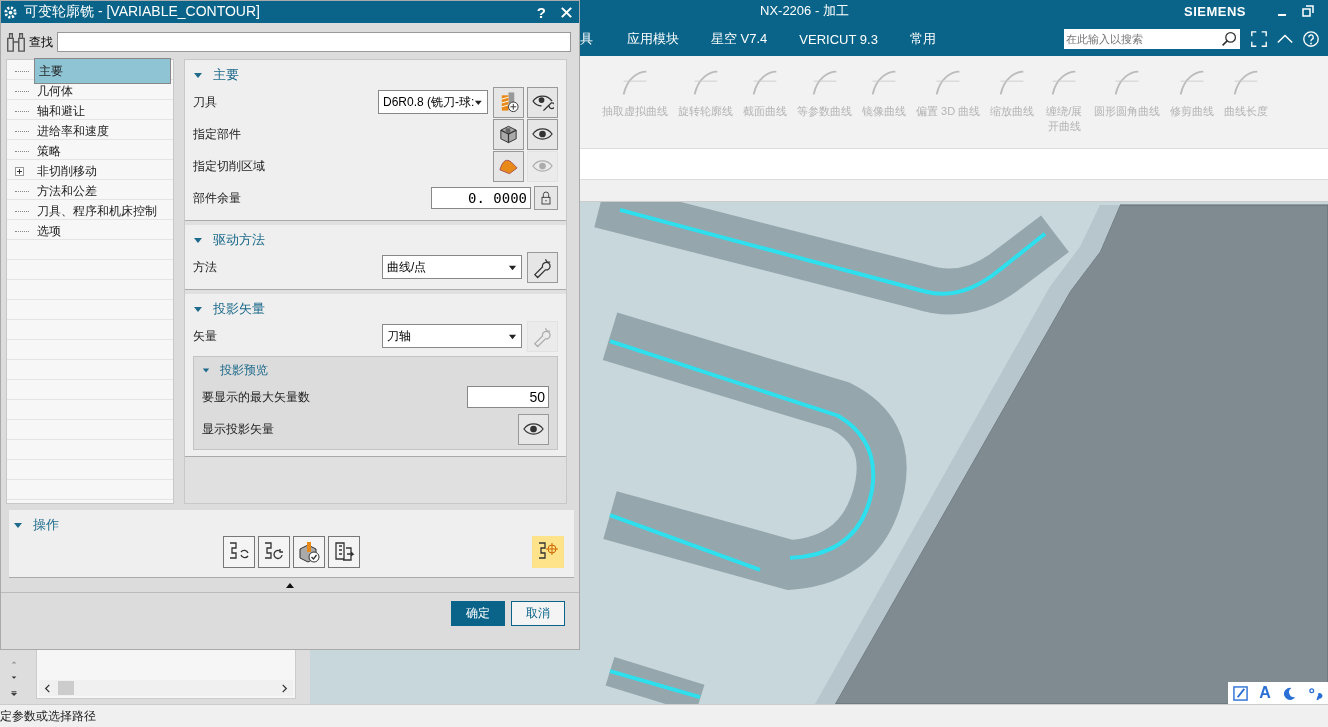  What do you see at coordinates (739, 39) in the screenshot?
I see `menu-item: 星空 V7.4` at bounding box center [739, 39].